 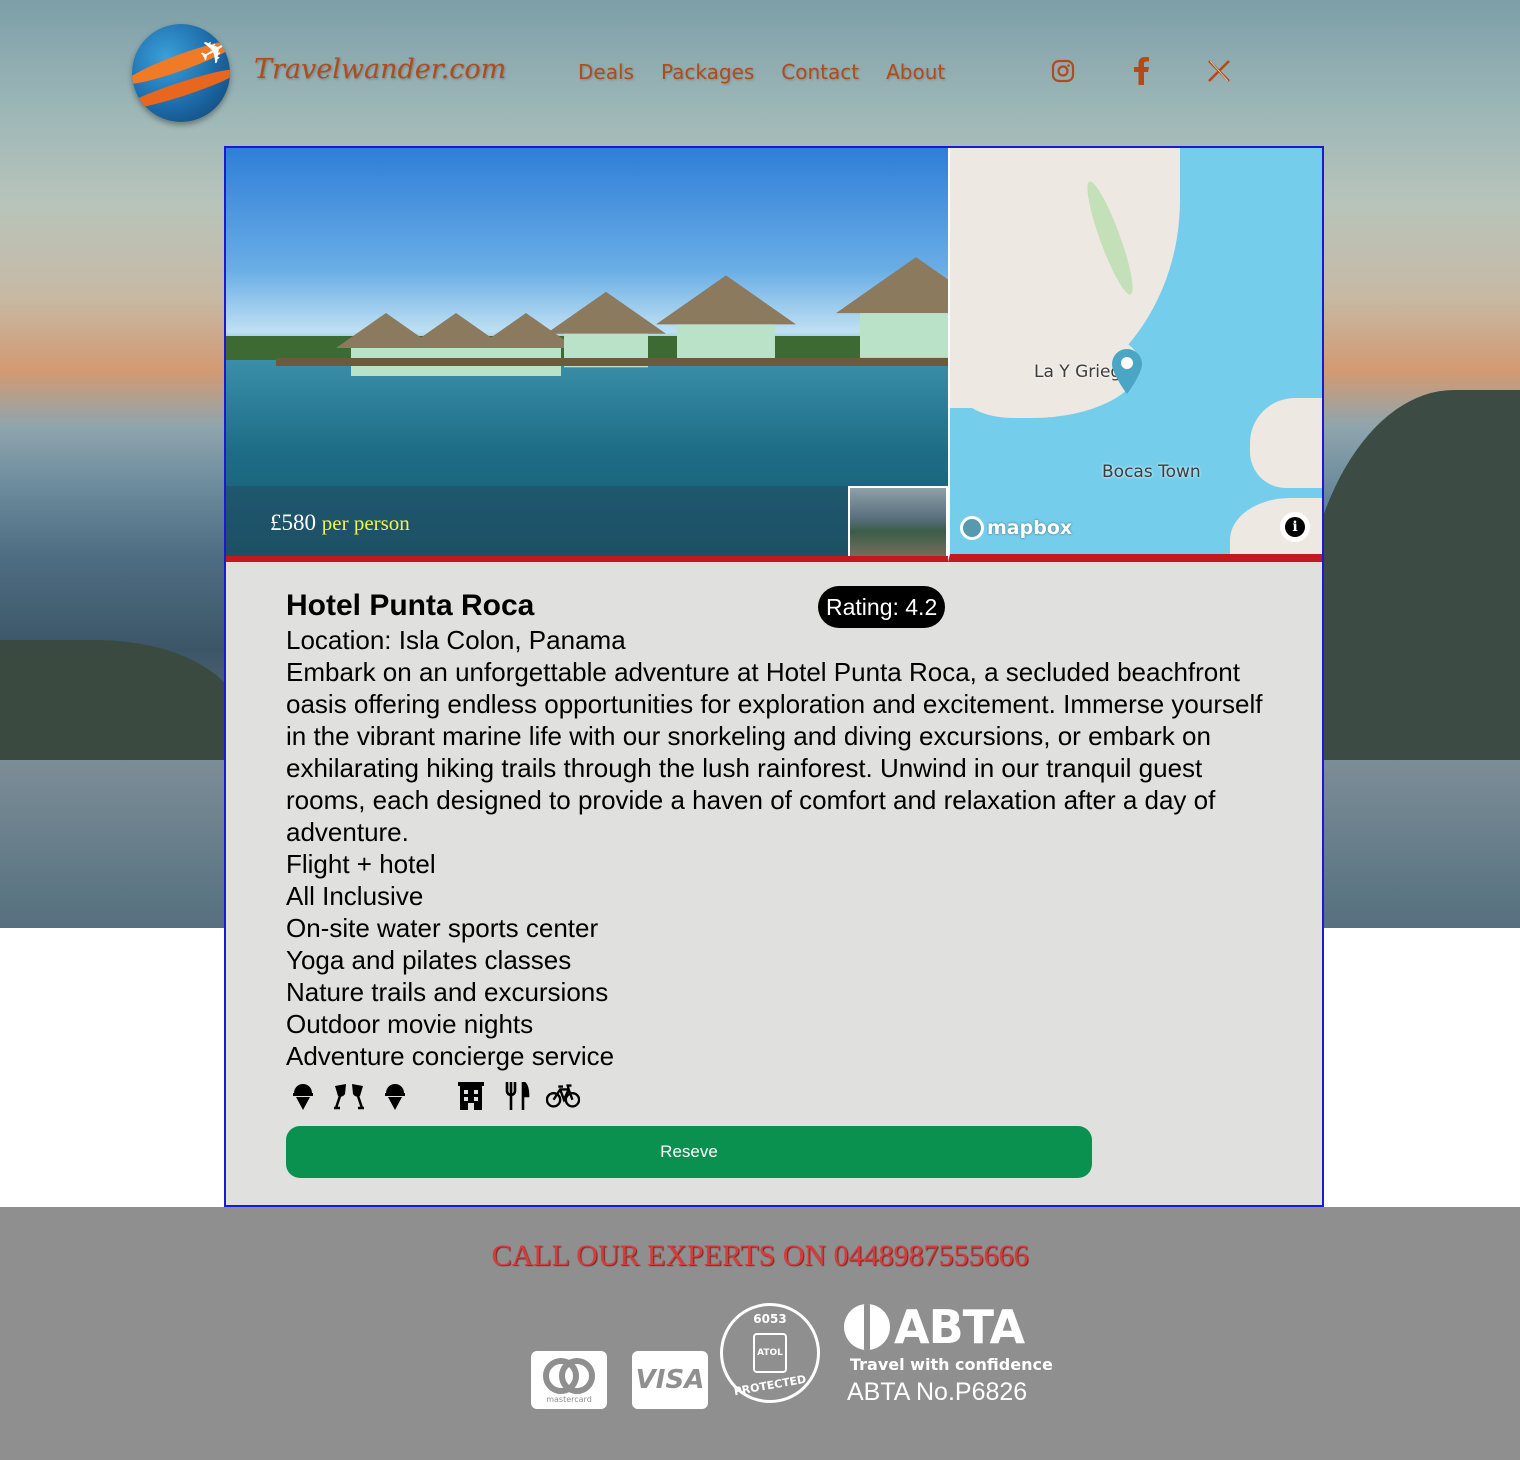 I want to click on hotel-building-icon, so click(x=471, y=1096).